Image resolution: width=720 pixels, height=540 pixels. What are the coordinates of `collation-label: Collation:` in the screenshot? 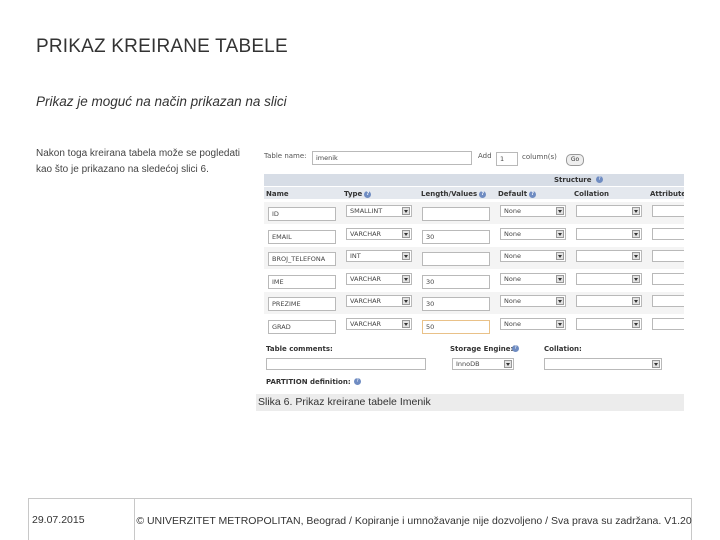 It's located at (563, 349).